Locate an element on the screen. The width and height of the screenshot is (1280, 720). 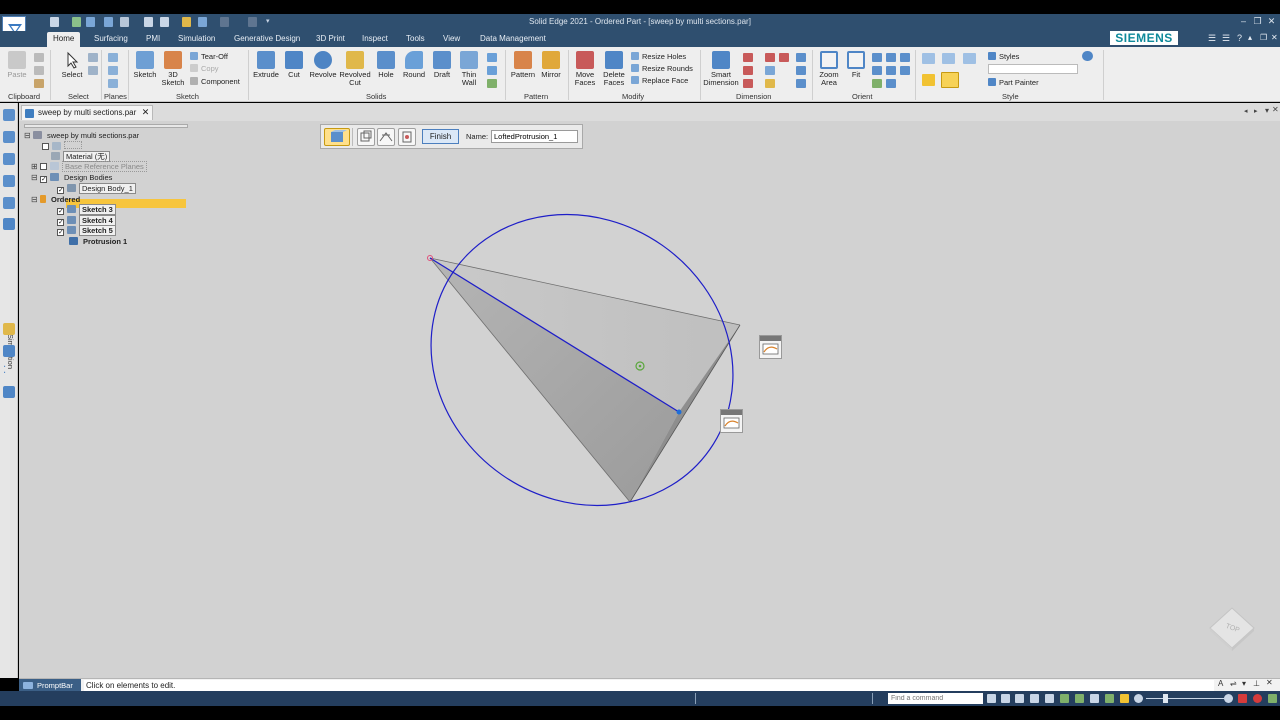
cross-section-icon is located at coordinates (366, 136).